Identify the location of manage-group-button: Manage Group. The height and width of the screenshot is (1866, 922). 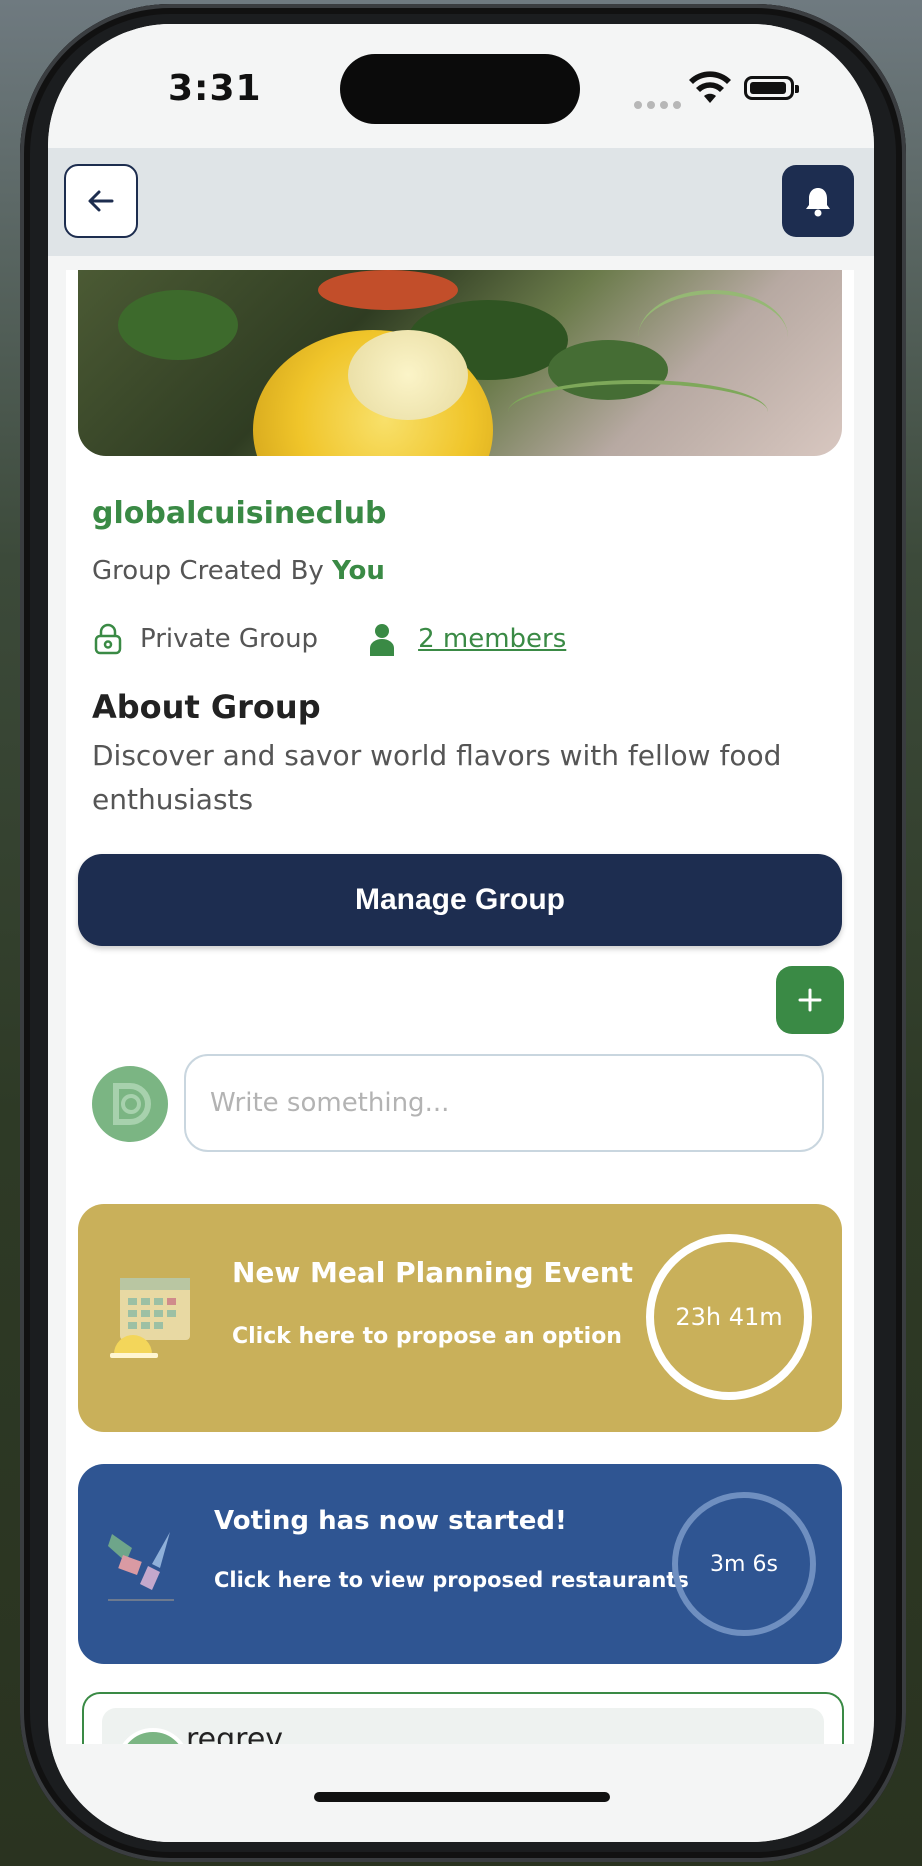
(460, 900).